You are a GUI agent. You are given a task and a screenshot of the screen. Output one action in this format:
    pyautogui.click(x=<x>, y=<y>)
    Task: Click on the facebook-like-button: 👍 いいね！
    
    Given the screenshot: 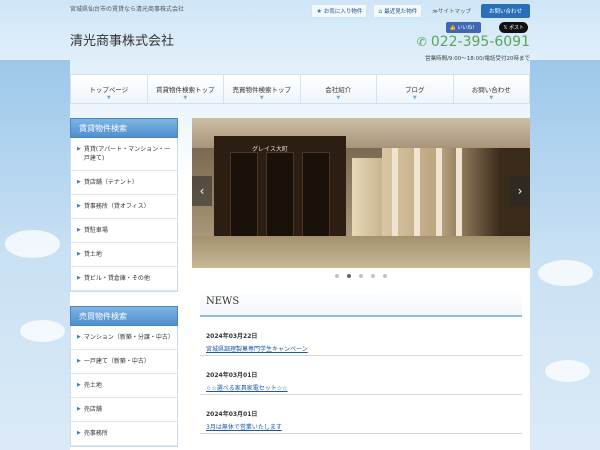 What is the action you would take?
    pyautogui.click(x=463, y=27)
    